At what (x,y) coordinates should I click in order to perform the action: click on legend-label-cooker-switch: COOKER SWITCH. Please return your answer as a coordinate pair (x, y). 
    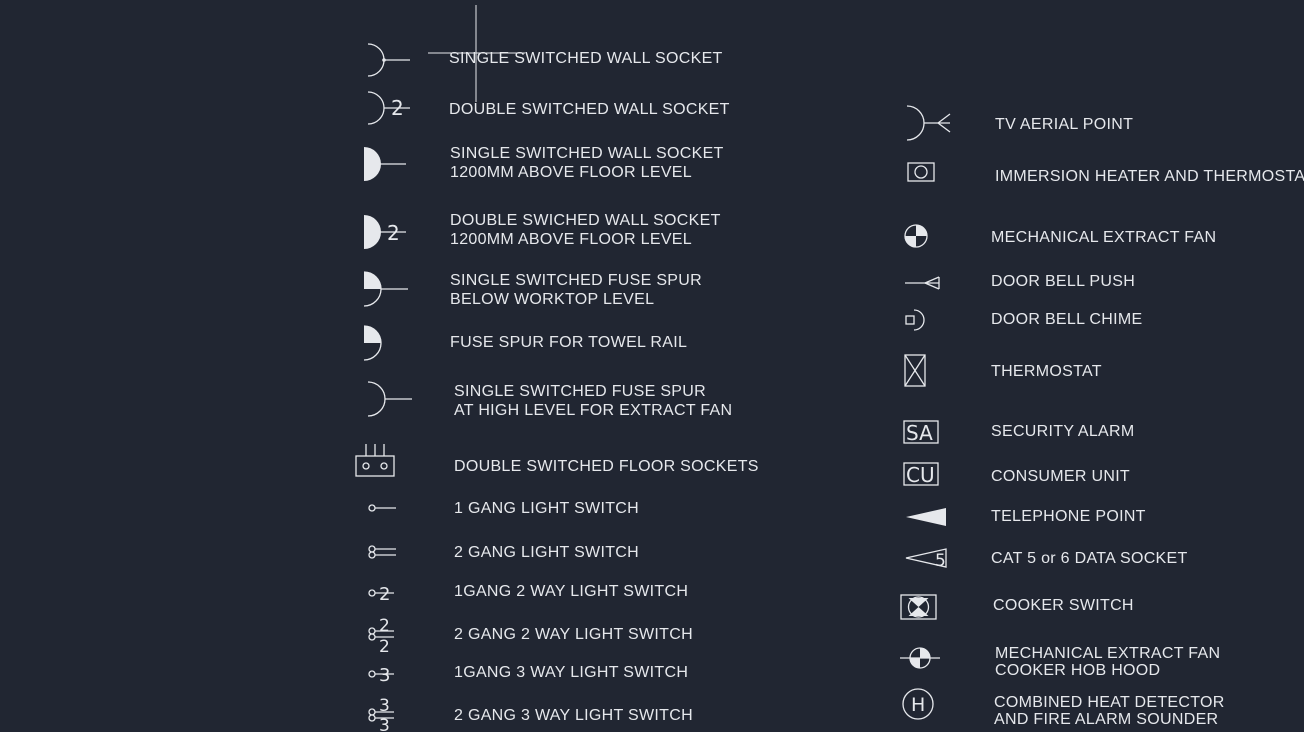
    Looking at the image, I should click on (1063, 605).